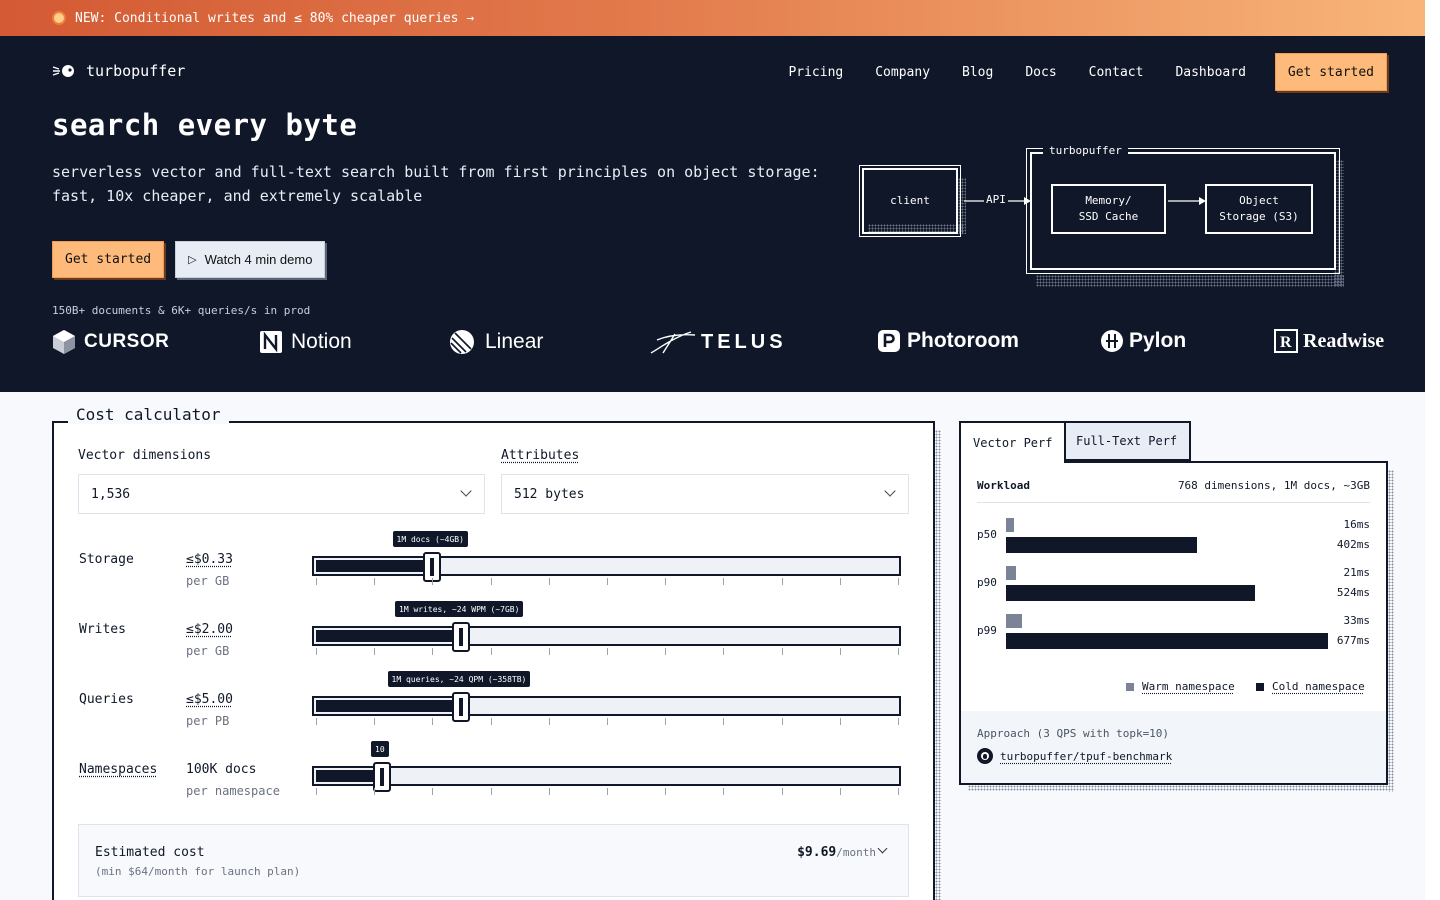  I want to click on pylon-logo-icon, so click(1112, 341).